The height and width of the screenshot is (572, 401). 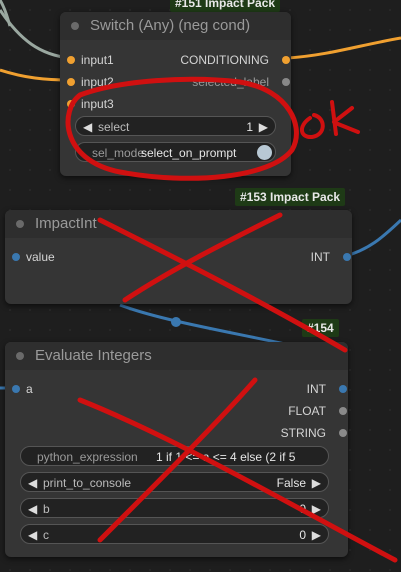 What do you see at coordinates (347, 257) in the screenshot?
I see `int-dot-icon` at bounding box center [347, 257].